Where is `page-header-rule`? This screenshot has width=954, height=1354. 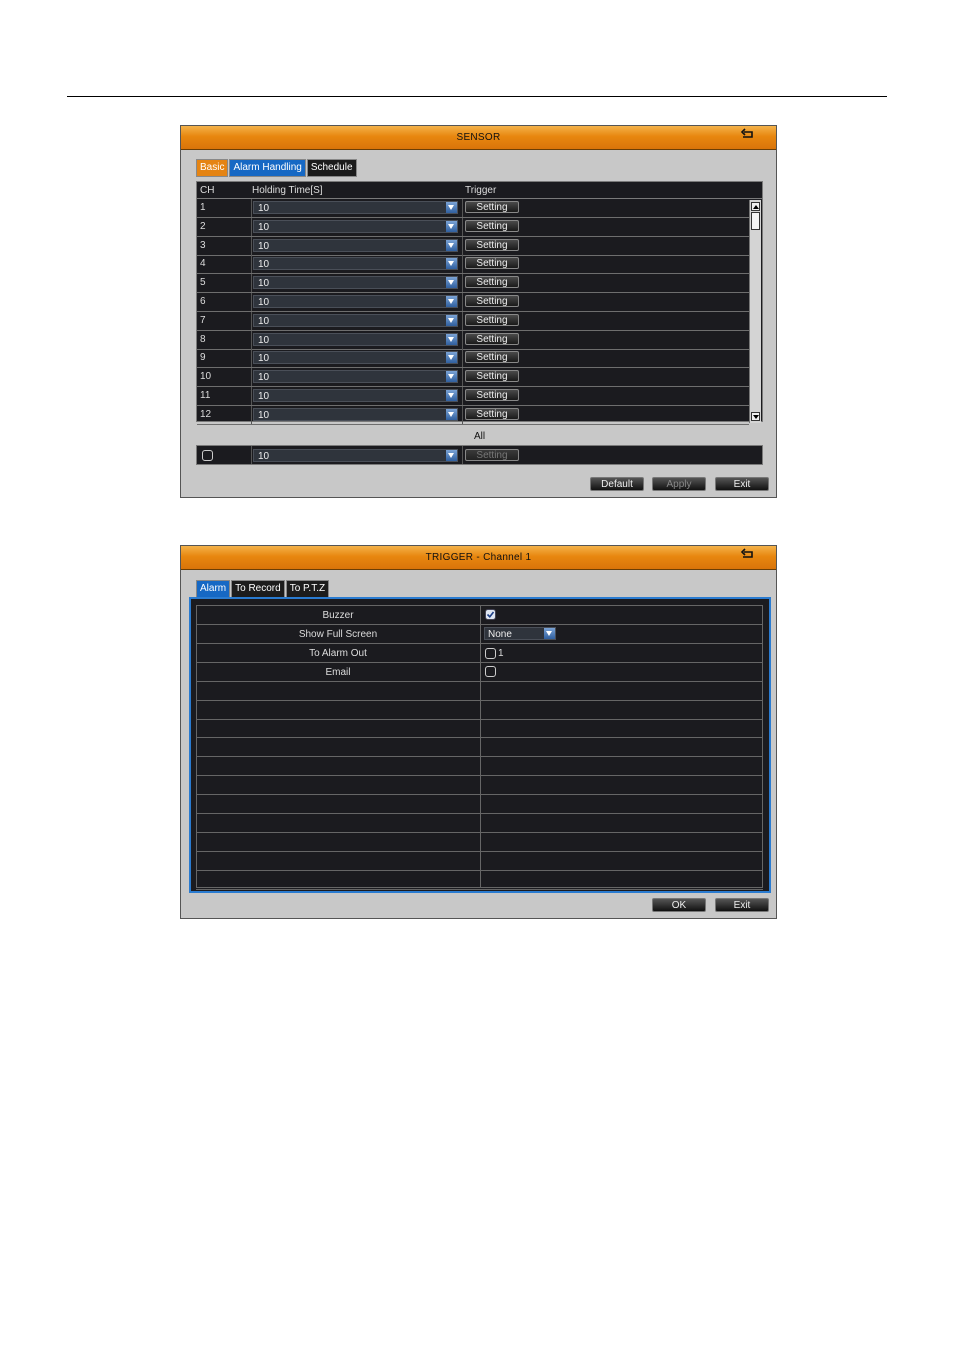 page-header-rule is located at coordinates (477, 96).